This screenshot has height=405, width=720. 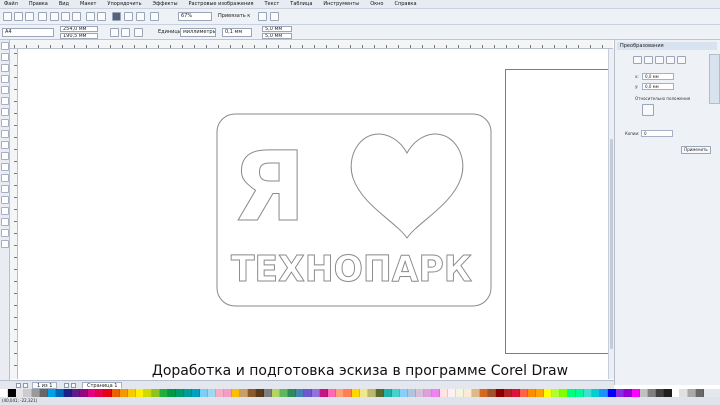 I want to click on docker-x-field: 0,0 мм, so click(x=658, y=76).